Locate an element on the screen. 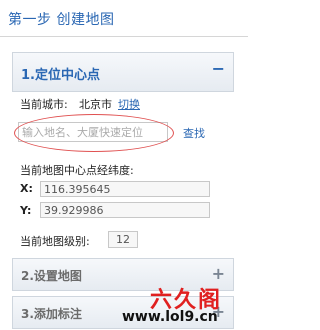 Image resolution: width=320 pixels, height=330 pixels. location-search-input is located at coordinates (93, 132).